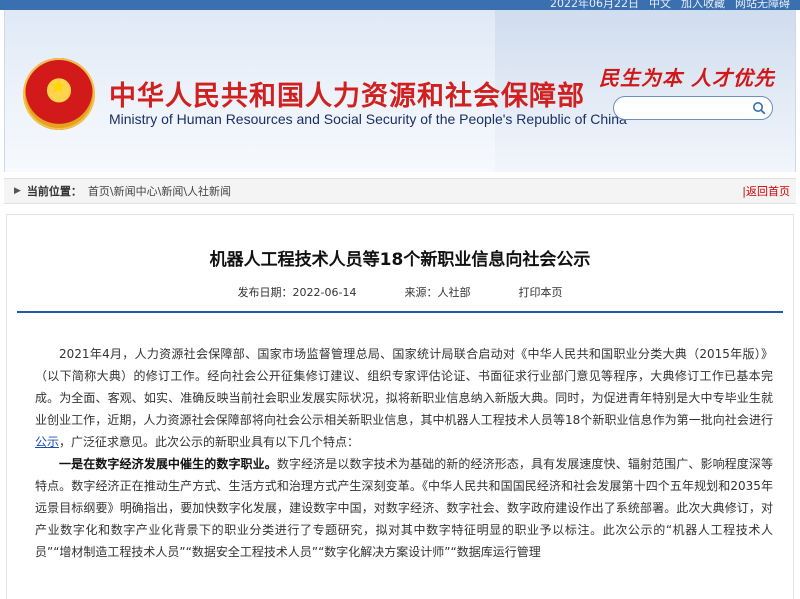 The image size is (800, 599). Describe the element at coordinates (400, 260) in the screenshot. I see `article-title: 机器人工程技术人员等18个新职业信息向社会公示` at that location.